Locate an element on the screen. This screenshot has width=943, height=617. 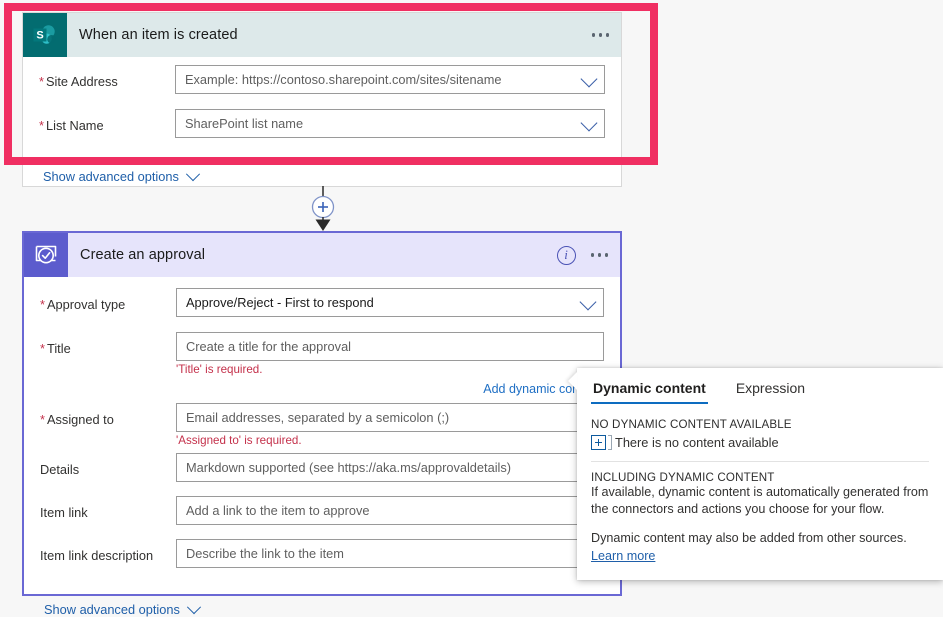
trigger-card-title: When an item is created is located at coordinates (158, 35).